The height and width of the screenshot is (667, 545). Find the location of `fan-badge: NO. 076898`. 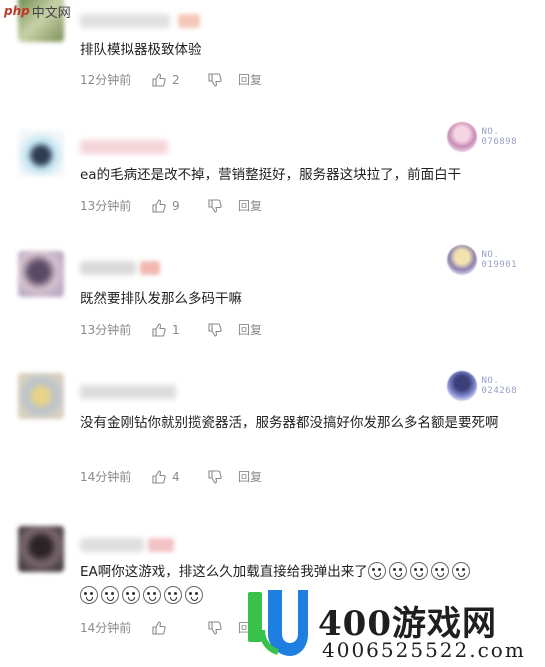

fan-badge: NO. 076898 is located at coordinates (482, 137).